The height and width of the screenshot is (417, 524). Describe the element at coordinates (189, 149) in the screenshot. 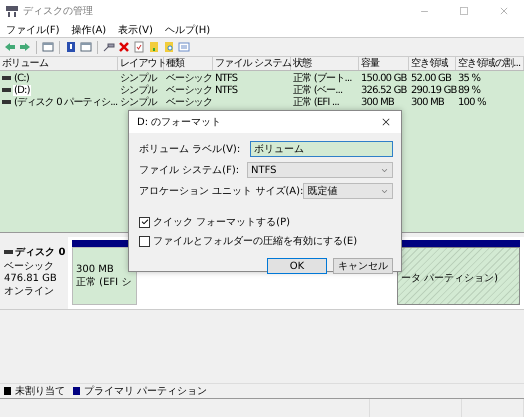

I see `field-label: ボリューム ラベル(V):` at that location.